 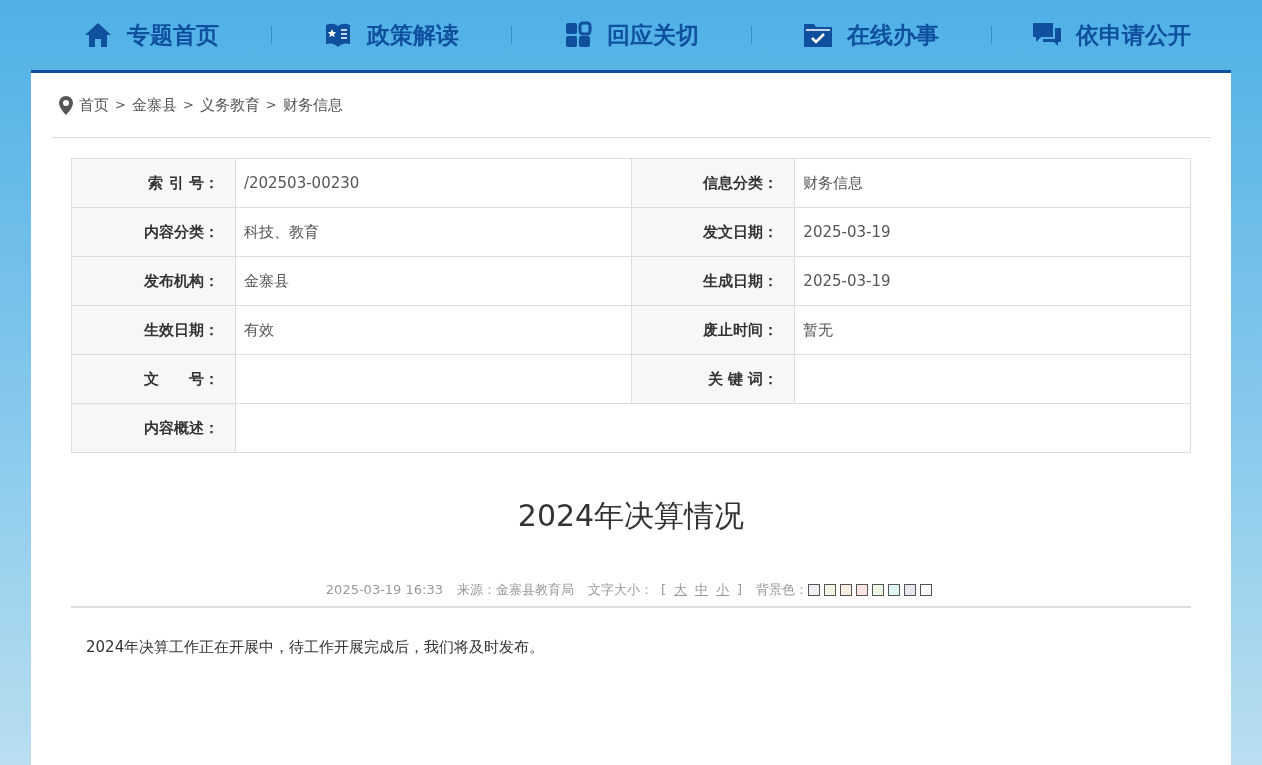 What do you see at coordinates (153, 232) in the screenshot?
I see `field-label: 内容分类：` at bounding box center [153, 232].